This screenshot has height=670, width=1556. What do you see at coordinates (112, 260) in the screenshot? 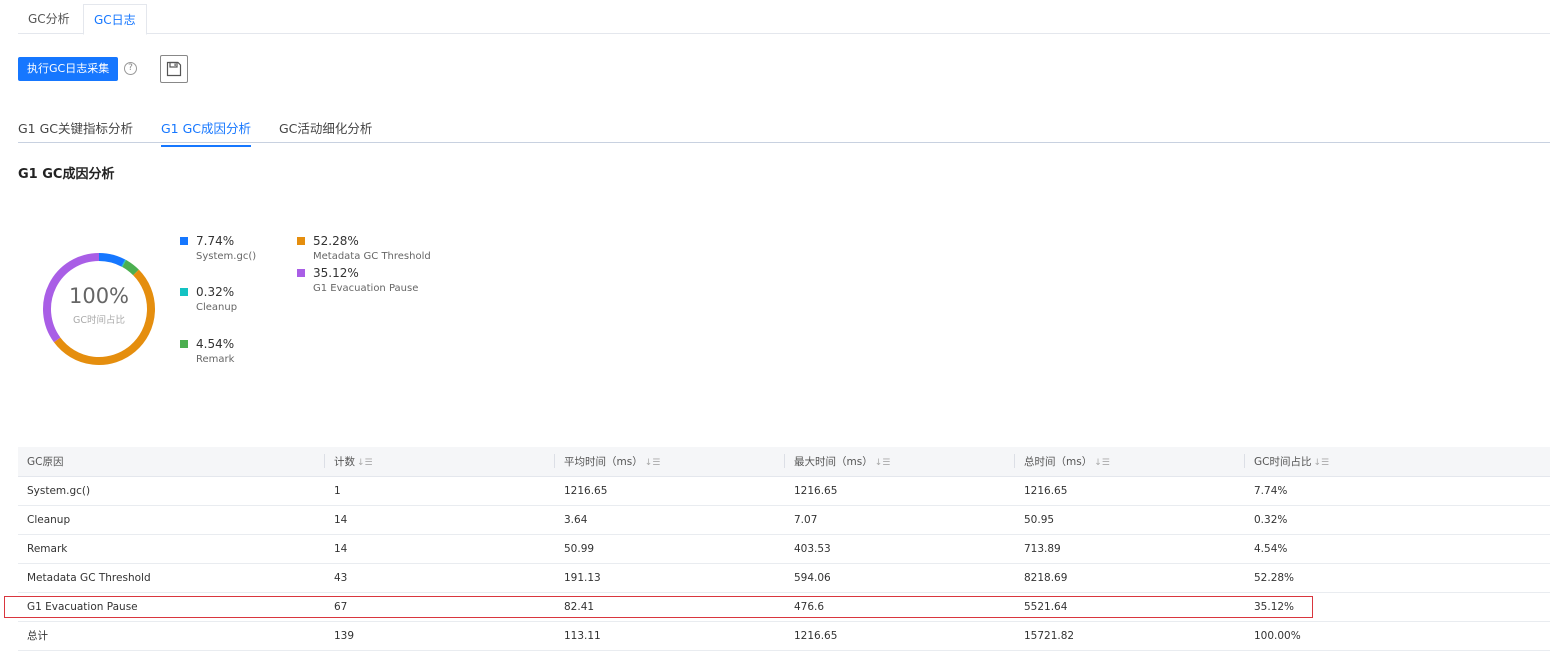
I see `donut-slice-system-gc` at bounding box center [112, 260].